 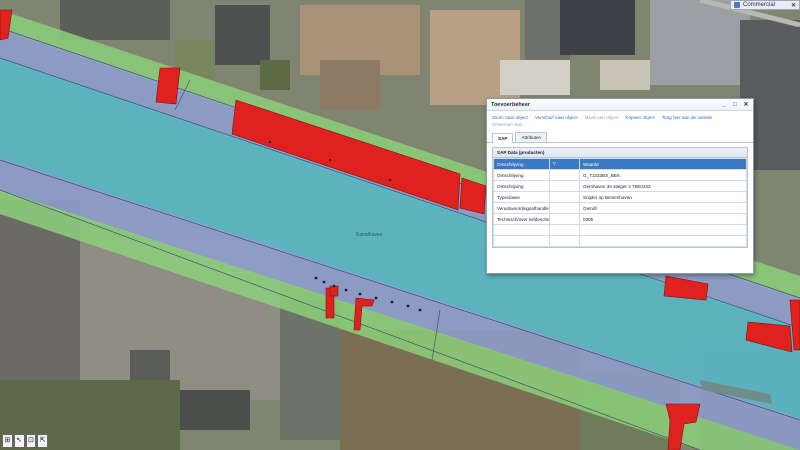 I want to click on table-row: Verantwoordingsafhandle Geïndl, so click(x=620, y=208).